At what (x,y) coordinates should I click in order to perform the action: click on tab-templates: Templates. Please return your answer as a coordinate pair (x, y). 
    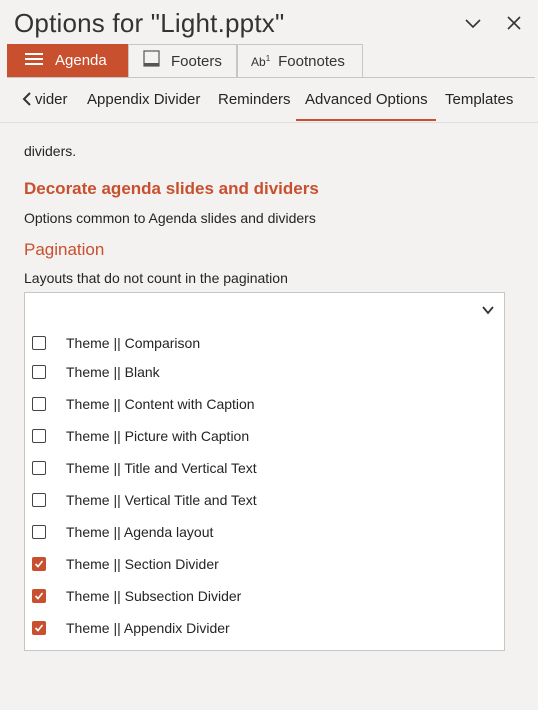
    Looking at the image, I should click on (479, 99).